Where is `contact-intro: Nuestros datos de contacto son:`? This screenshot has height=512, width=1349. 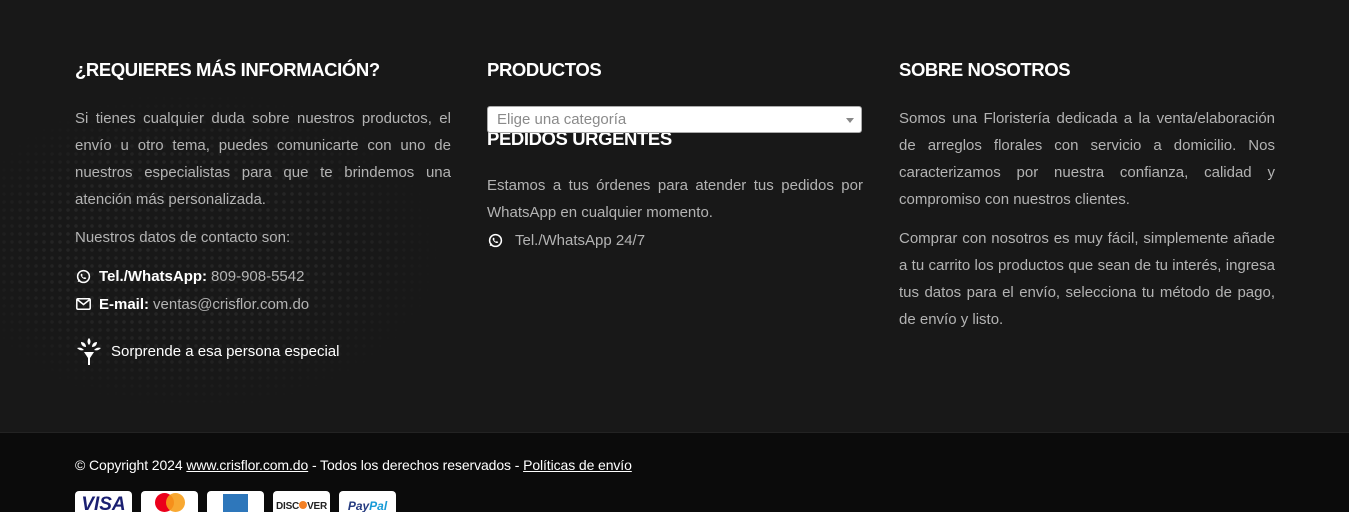
contact-intro: Nuestros datos de contacto son: is located at coordinates (183, 237).